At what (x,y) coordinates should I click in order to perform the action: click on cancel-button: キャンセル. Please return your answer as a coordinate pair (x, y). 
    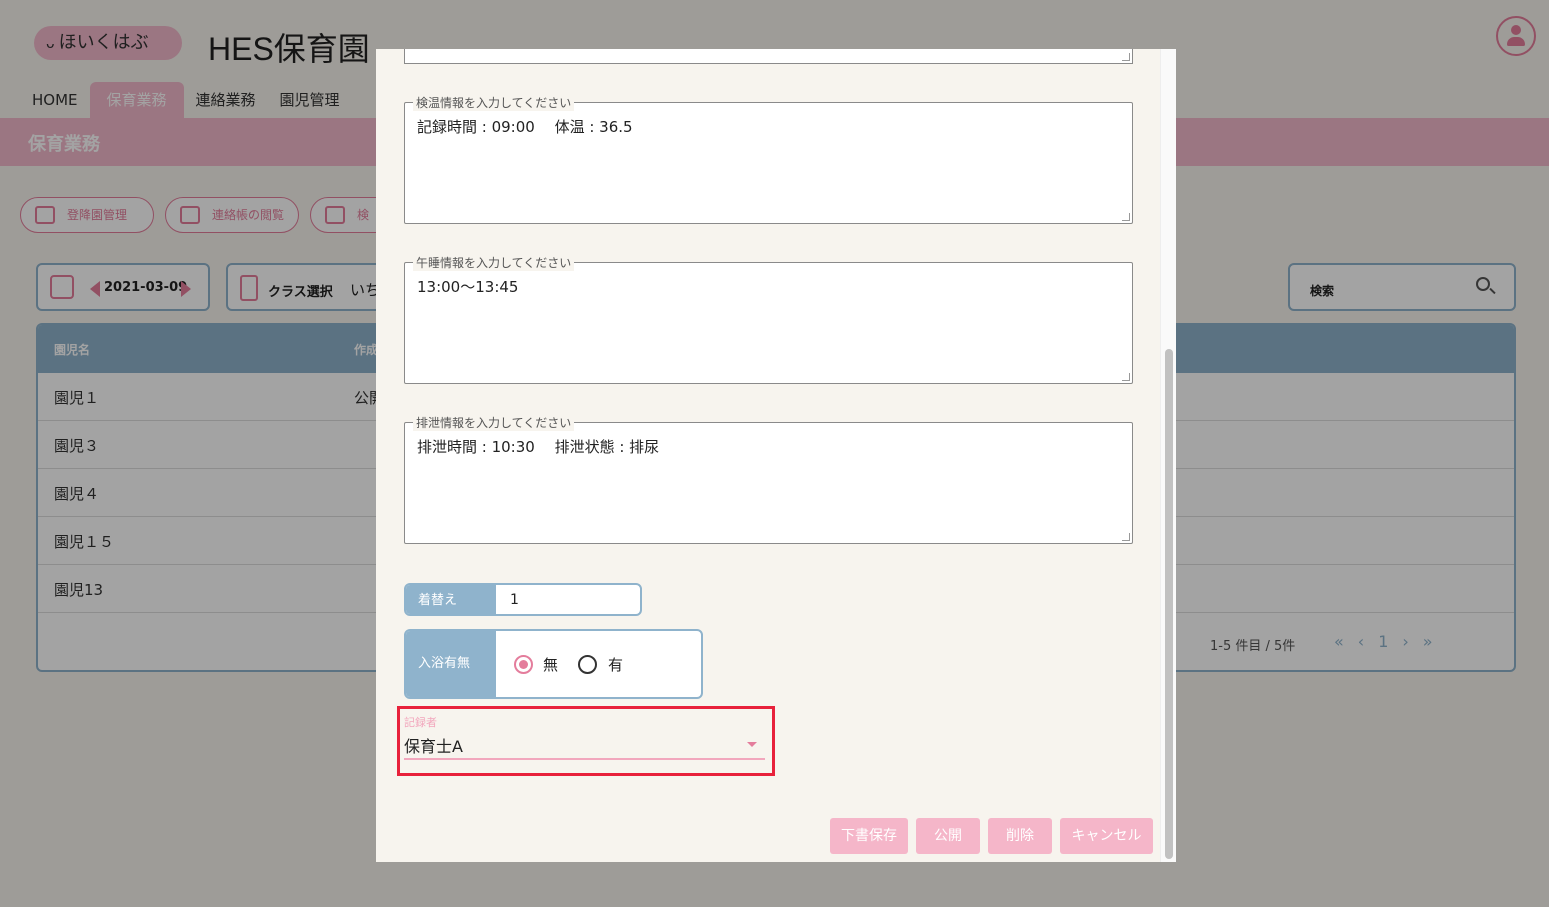
    Looking at the image, I should click on (1106, 836).